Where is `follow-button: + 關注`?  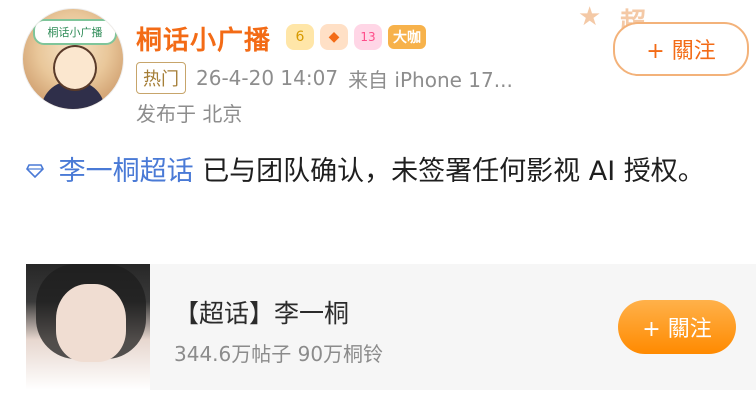
follow-button: + 關注 is located at coordinates (681, 49).